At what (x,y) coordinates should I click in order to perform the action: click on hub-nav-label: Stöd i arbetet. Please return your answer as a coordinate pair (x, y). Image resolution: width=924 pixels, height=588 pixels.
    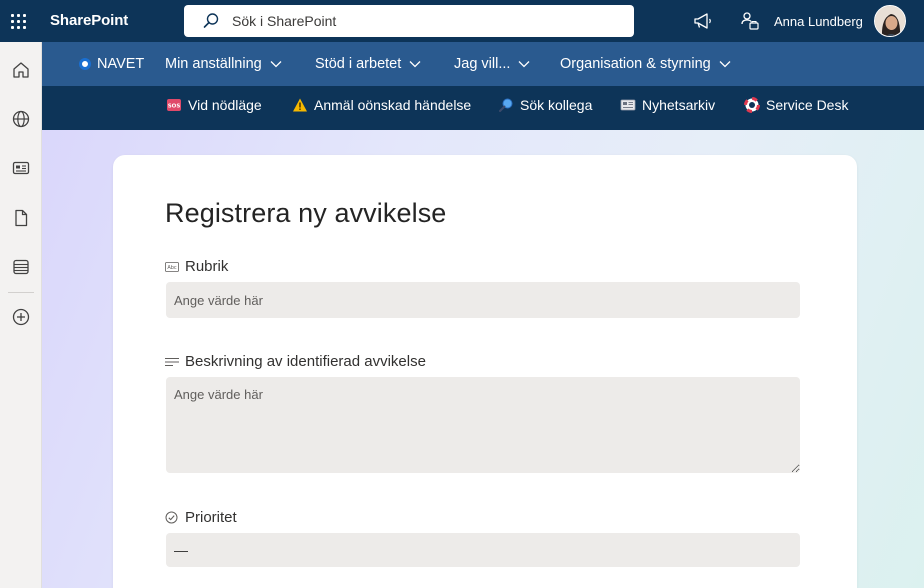
    Looking at the image, I should click on (358, 64).